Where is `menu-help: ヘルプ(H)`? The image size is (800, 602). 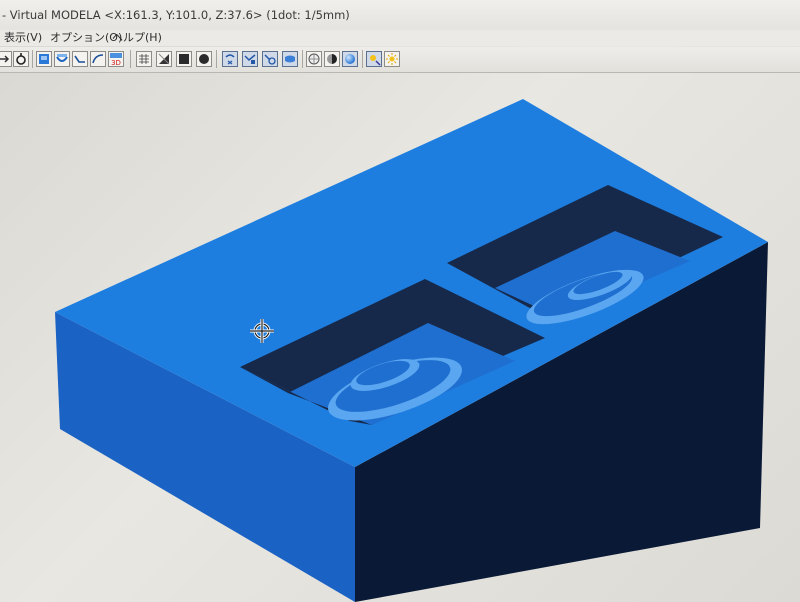 menu-help: ヘルプ(H) is located at coordinates (137, 38).